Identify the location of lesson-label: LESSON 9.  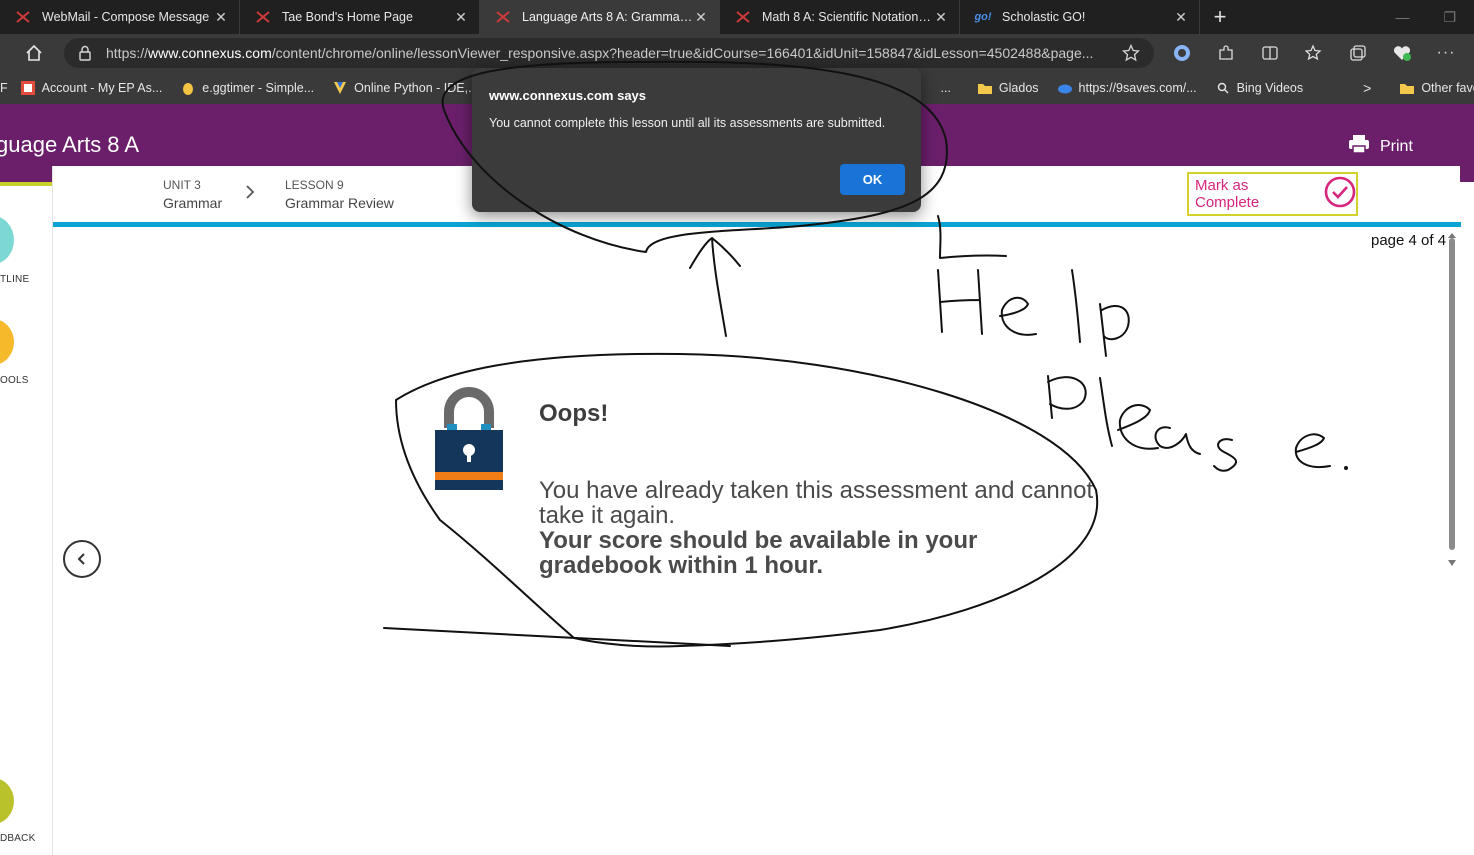
(314, 185).